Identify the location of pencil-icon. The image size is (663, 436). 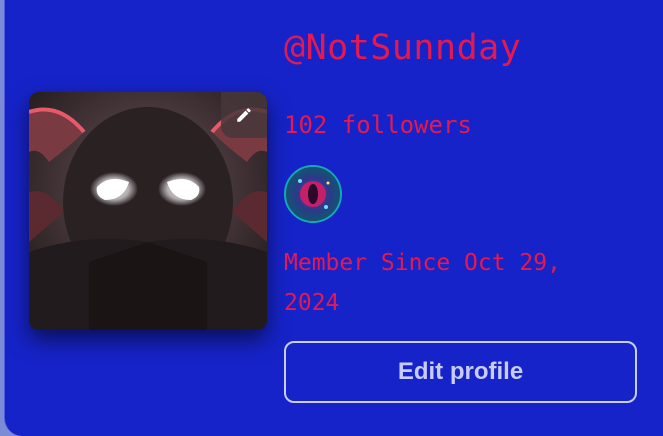
(244, 115).